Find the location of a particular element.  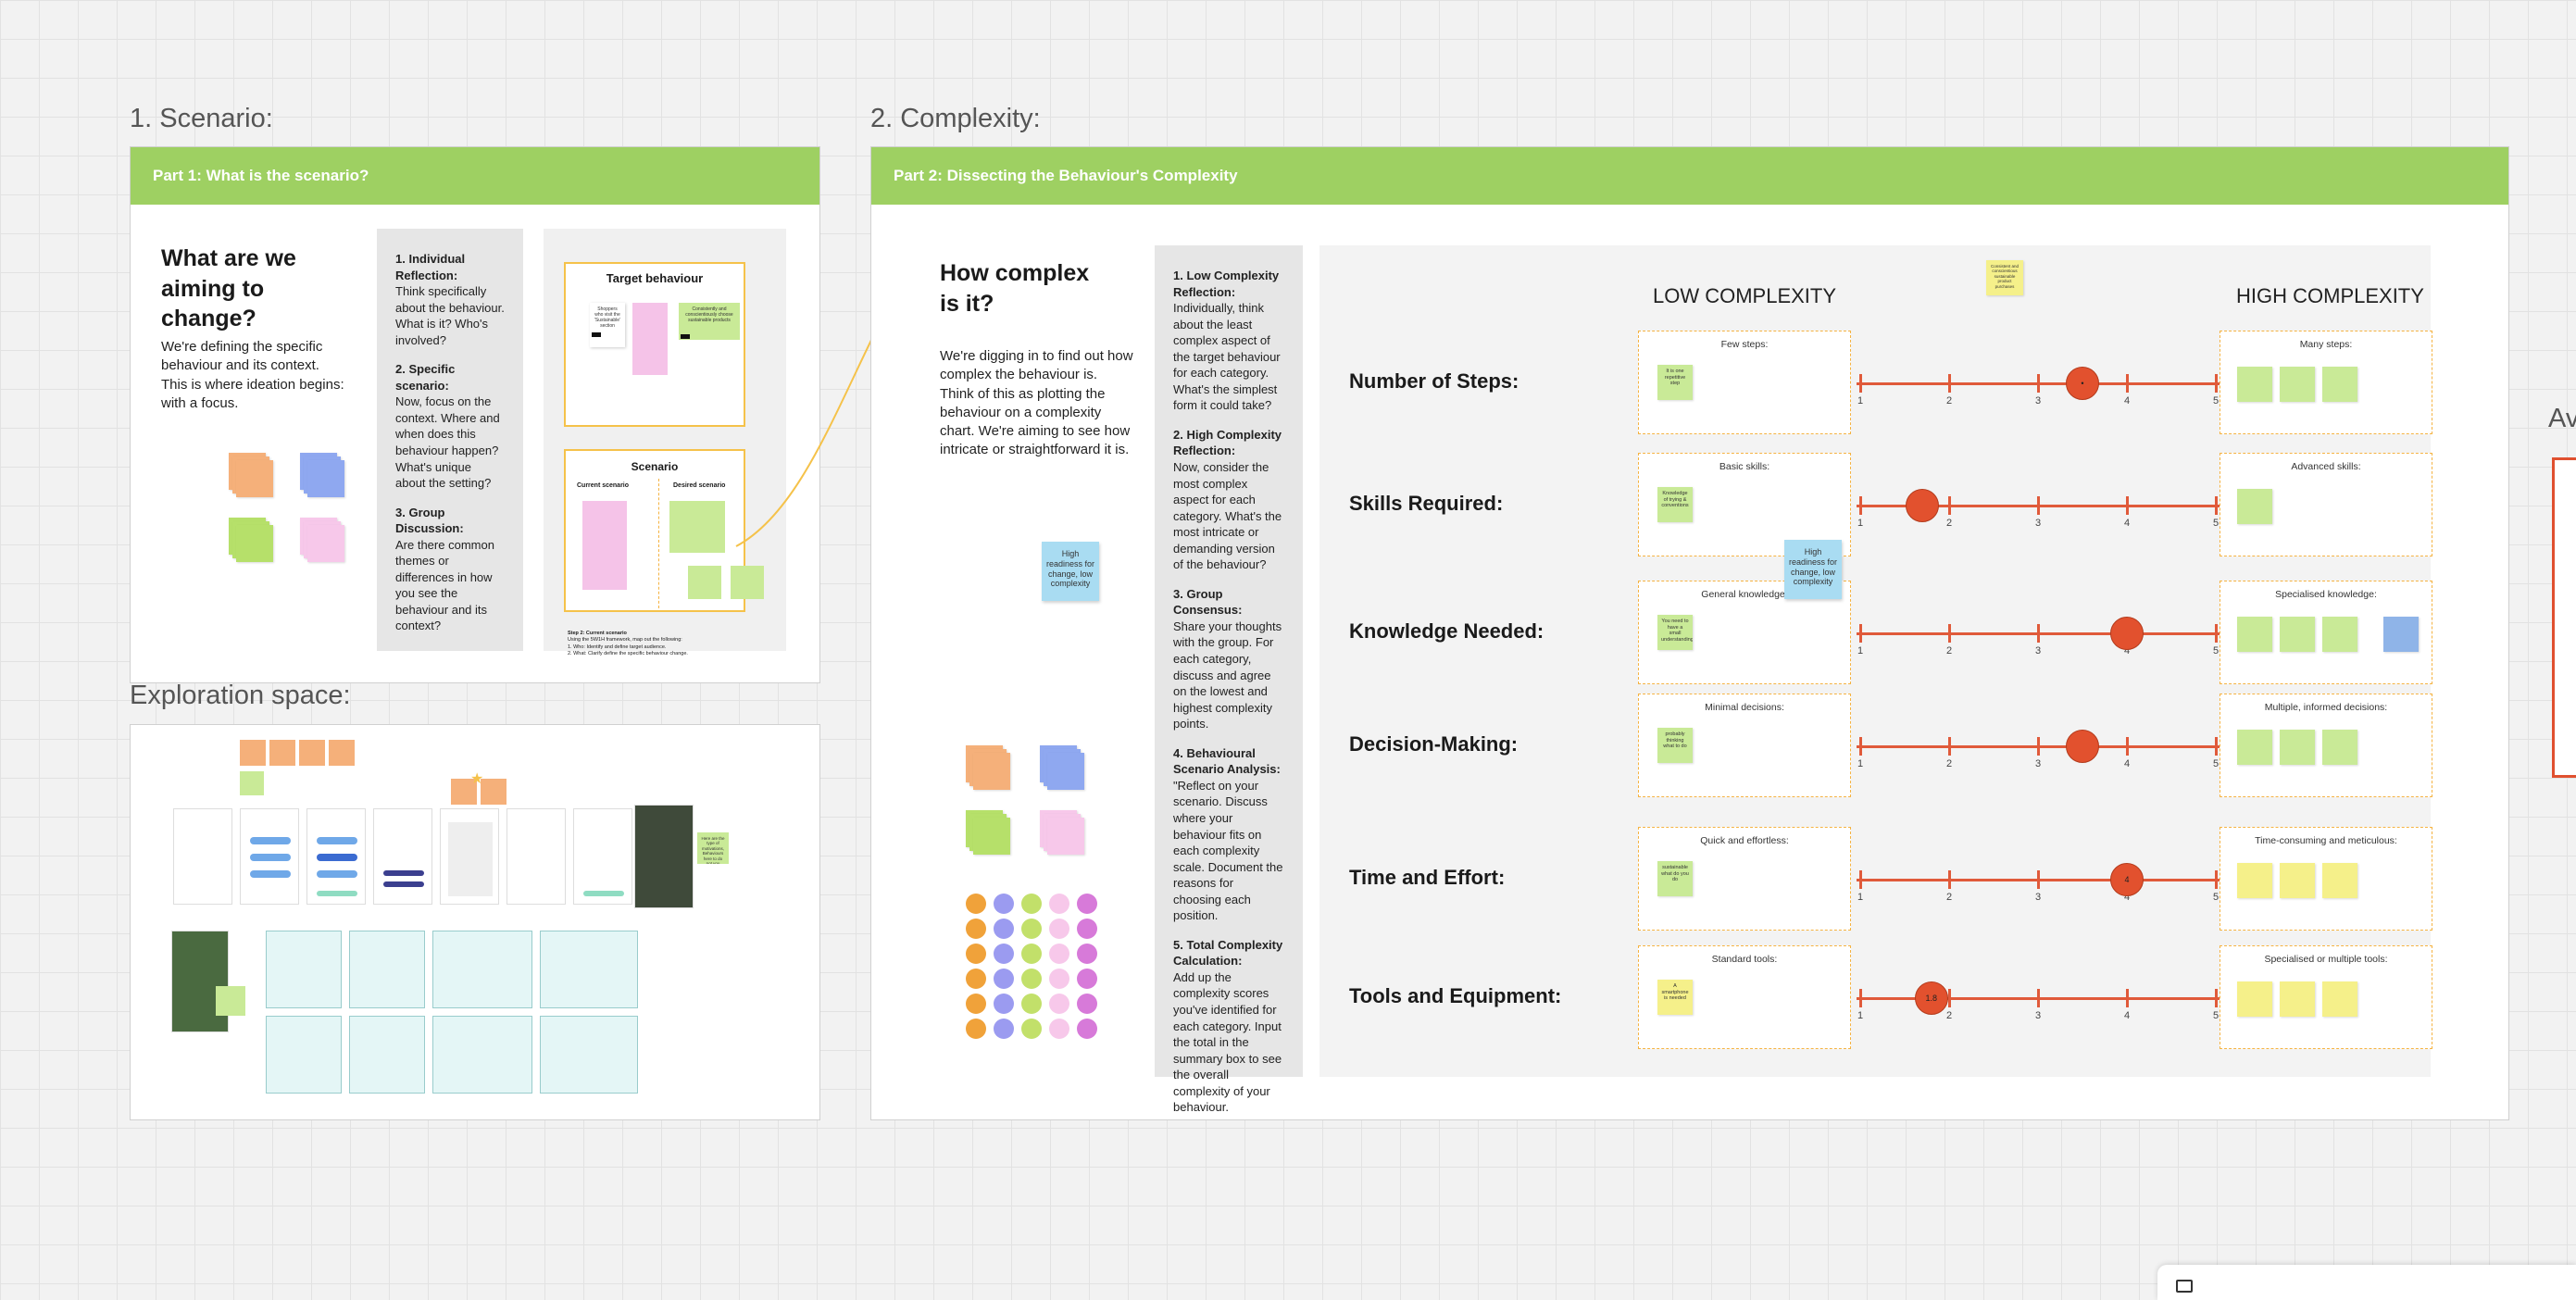

low-note: probably thinking what to do is located at coordinates (1675, 746).